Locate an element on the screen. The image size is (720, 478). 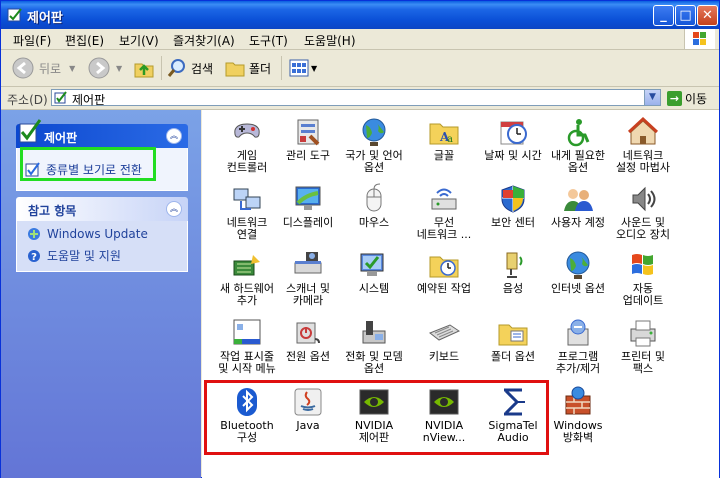
see-also-section-header: 참고 항목 ︽ is located at coordinates (102, 209).